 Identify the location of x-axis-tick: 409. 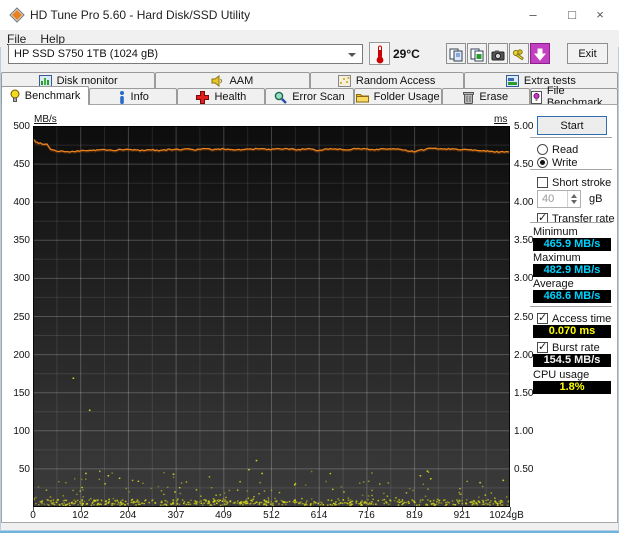
(223, 515).